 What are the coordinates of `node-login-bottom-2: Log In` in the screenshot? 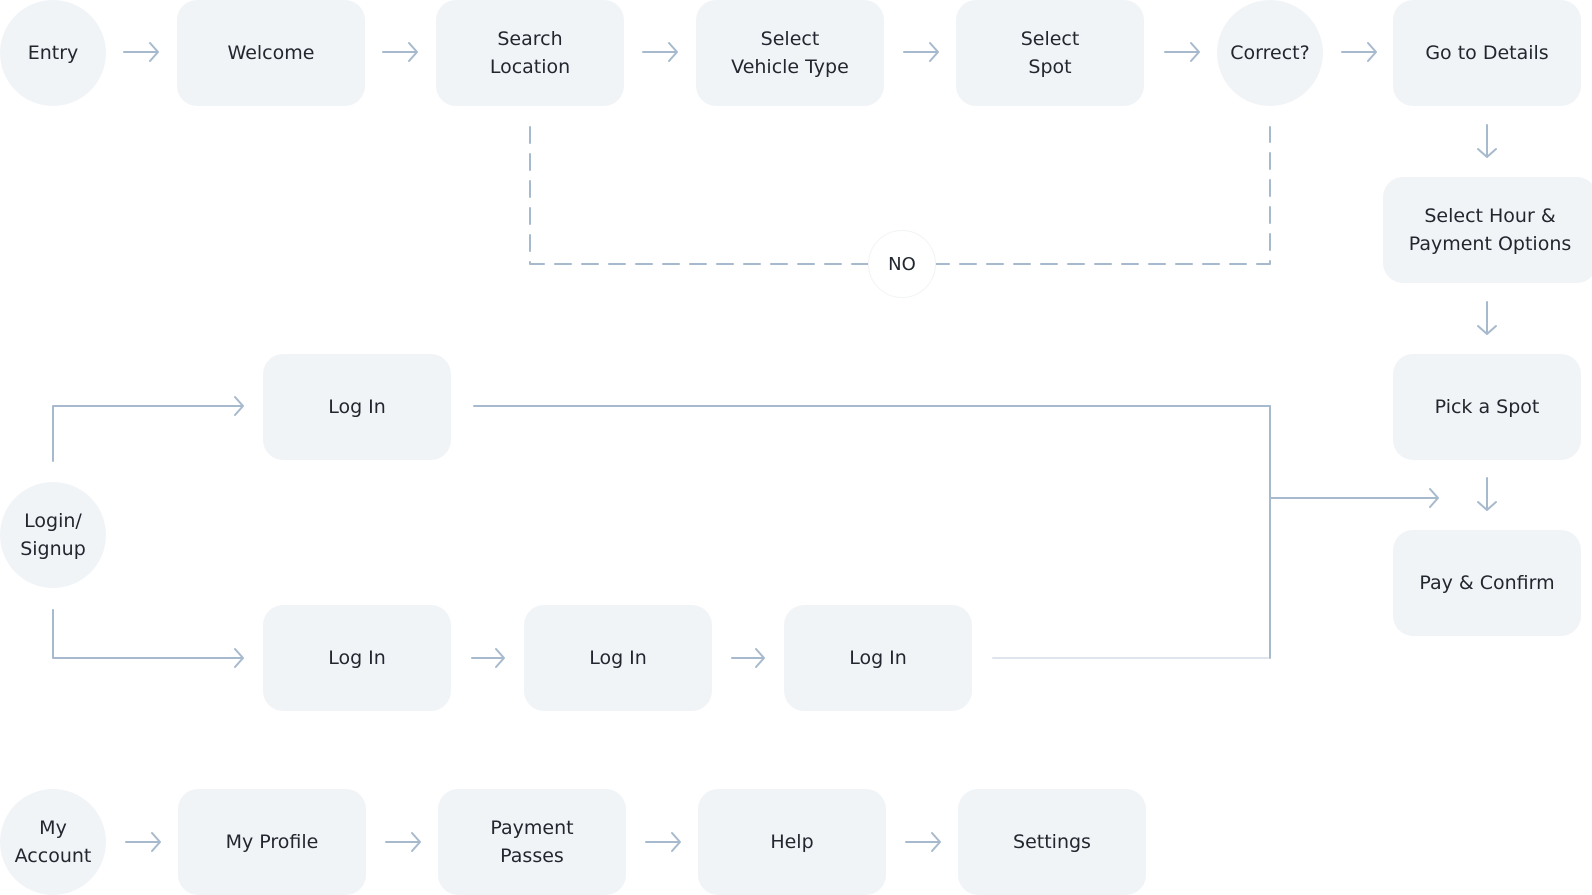 It's located at (618, 658).